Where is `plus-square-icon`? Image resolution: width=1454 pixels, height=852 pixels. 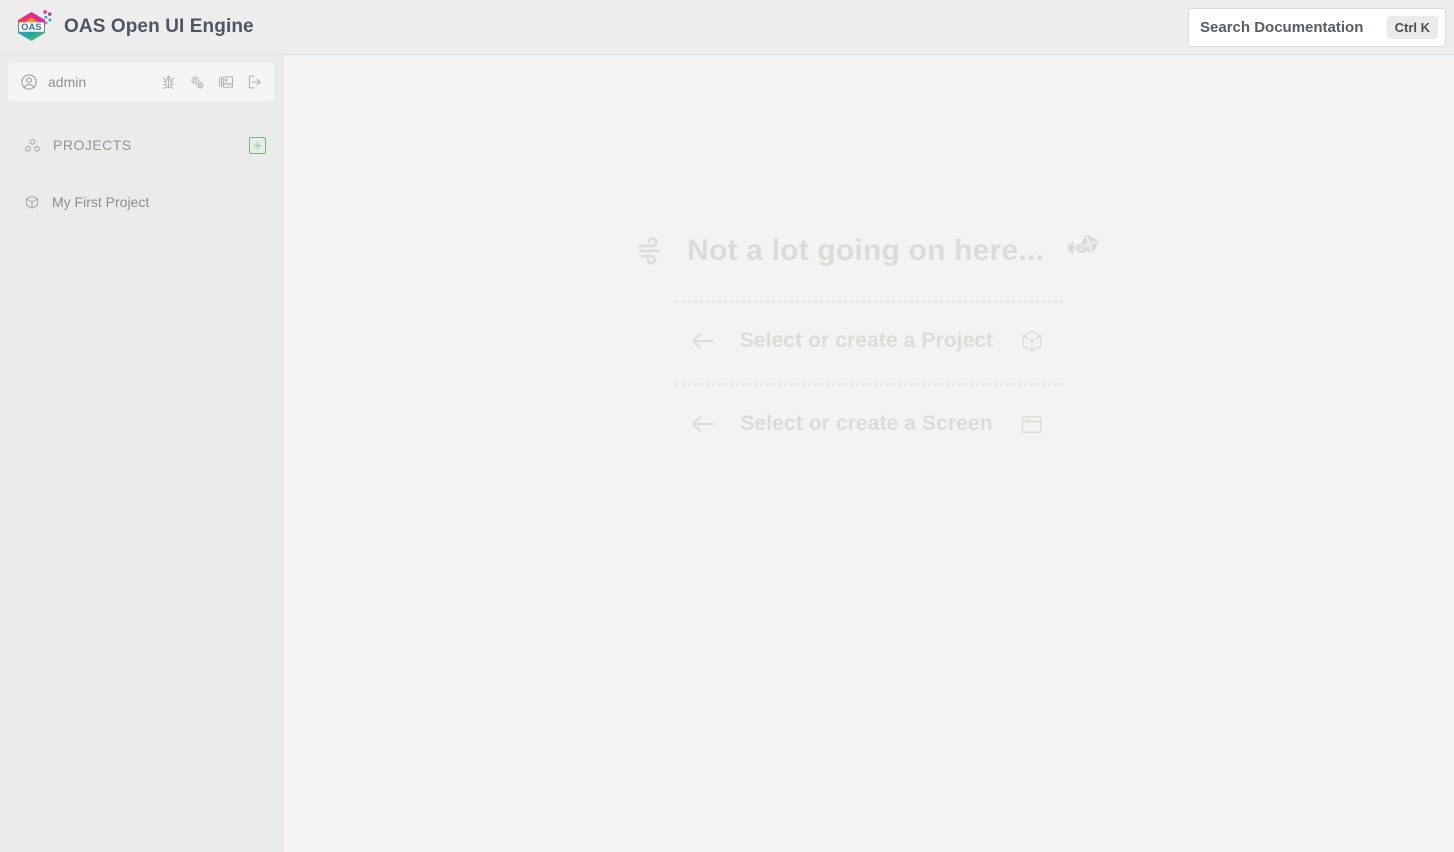 plus-square-icon is located at coordinates (257, 145).